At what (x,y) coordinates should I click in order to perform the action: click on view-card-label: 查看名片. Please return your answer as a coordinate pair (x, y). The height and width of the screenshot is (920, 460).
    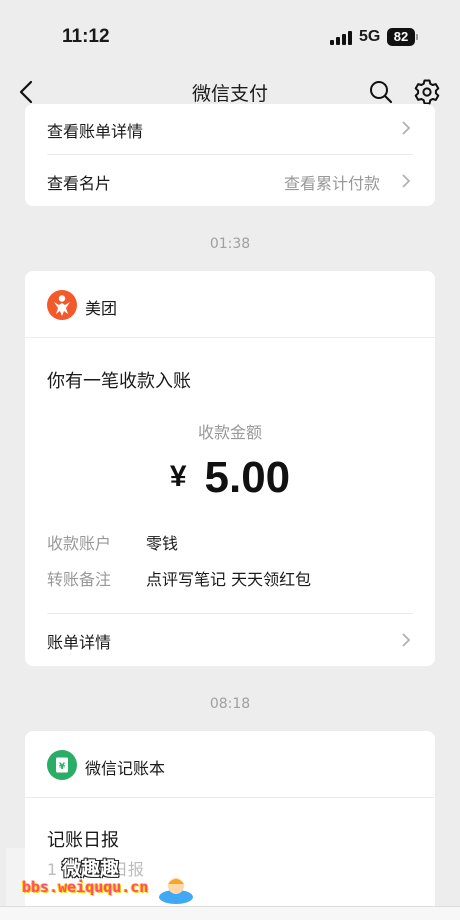
    Looking at the image, I should click on (79, 183).